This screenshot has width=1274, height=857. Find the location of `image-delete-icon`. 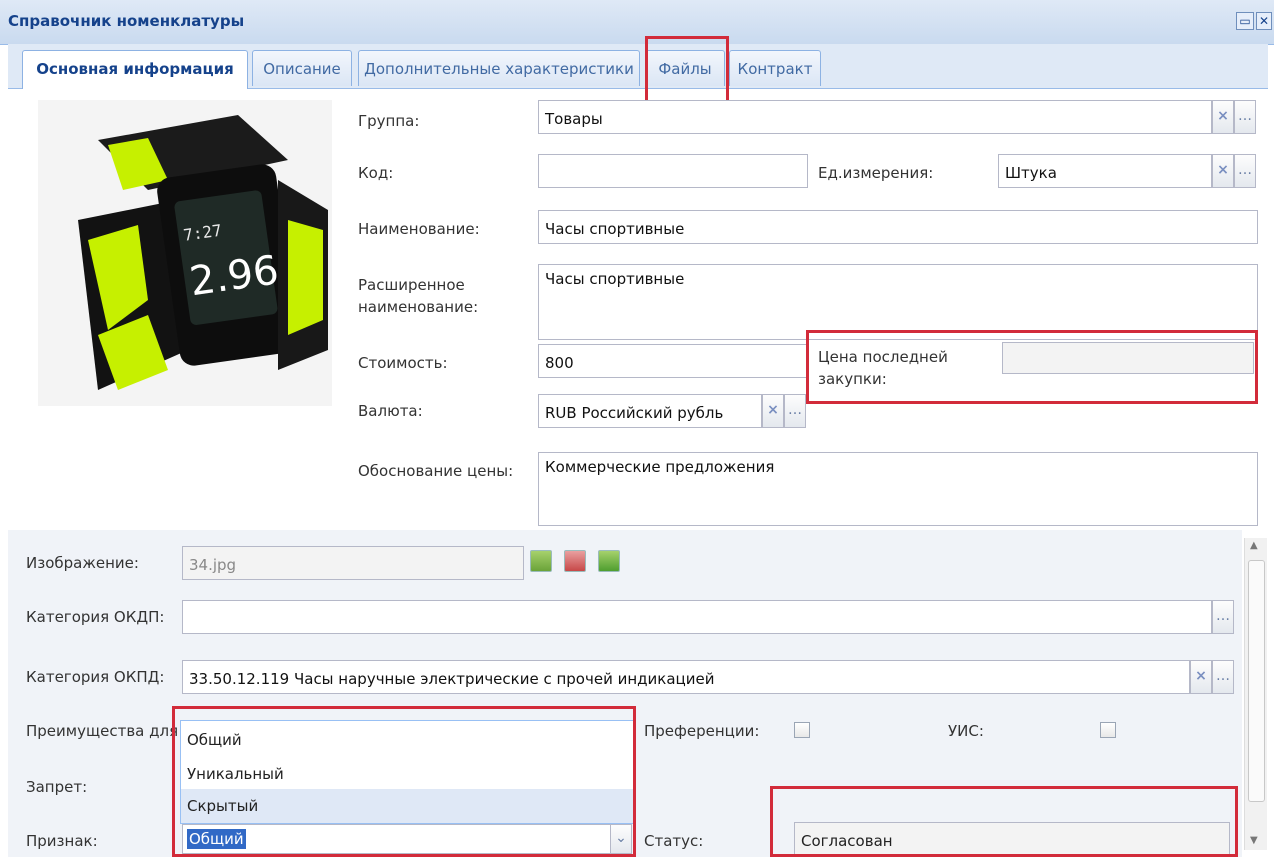

image-delete-icon is located at coordinates (575, 561).